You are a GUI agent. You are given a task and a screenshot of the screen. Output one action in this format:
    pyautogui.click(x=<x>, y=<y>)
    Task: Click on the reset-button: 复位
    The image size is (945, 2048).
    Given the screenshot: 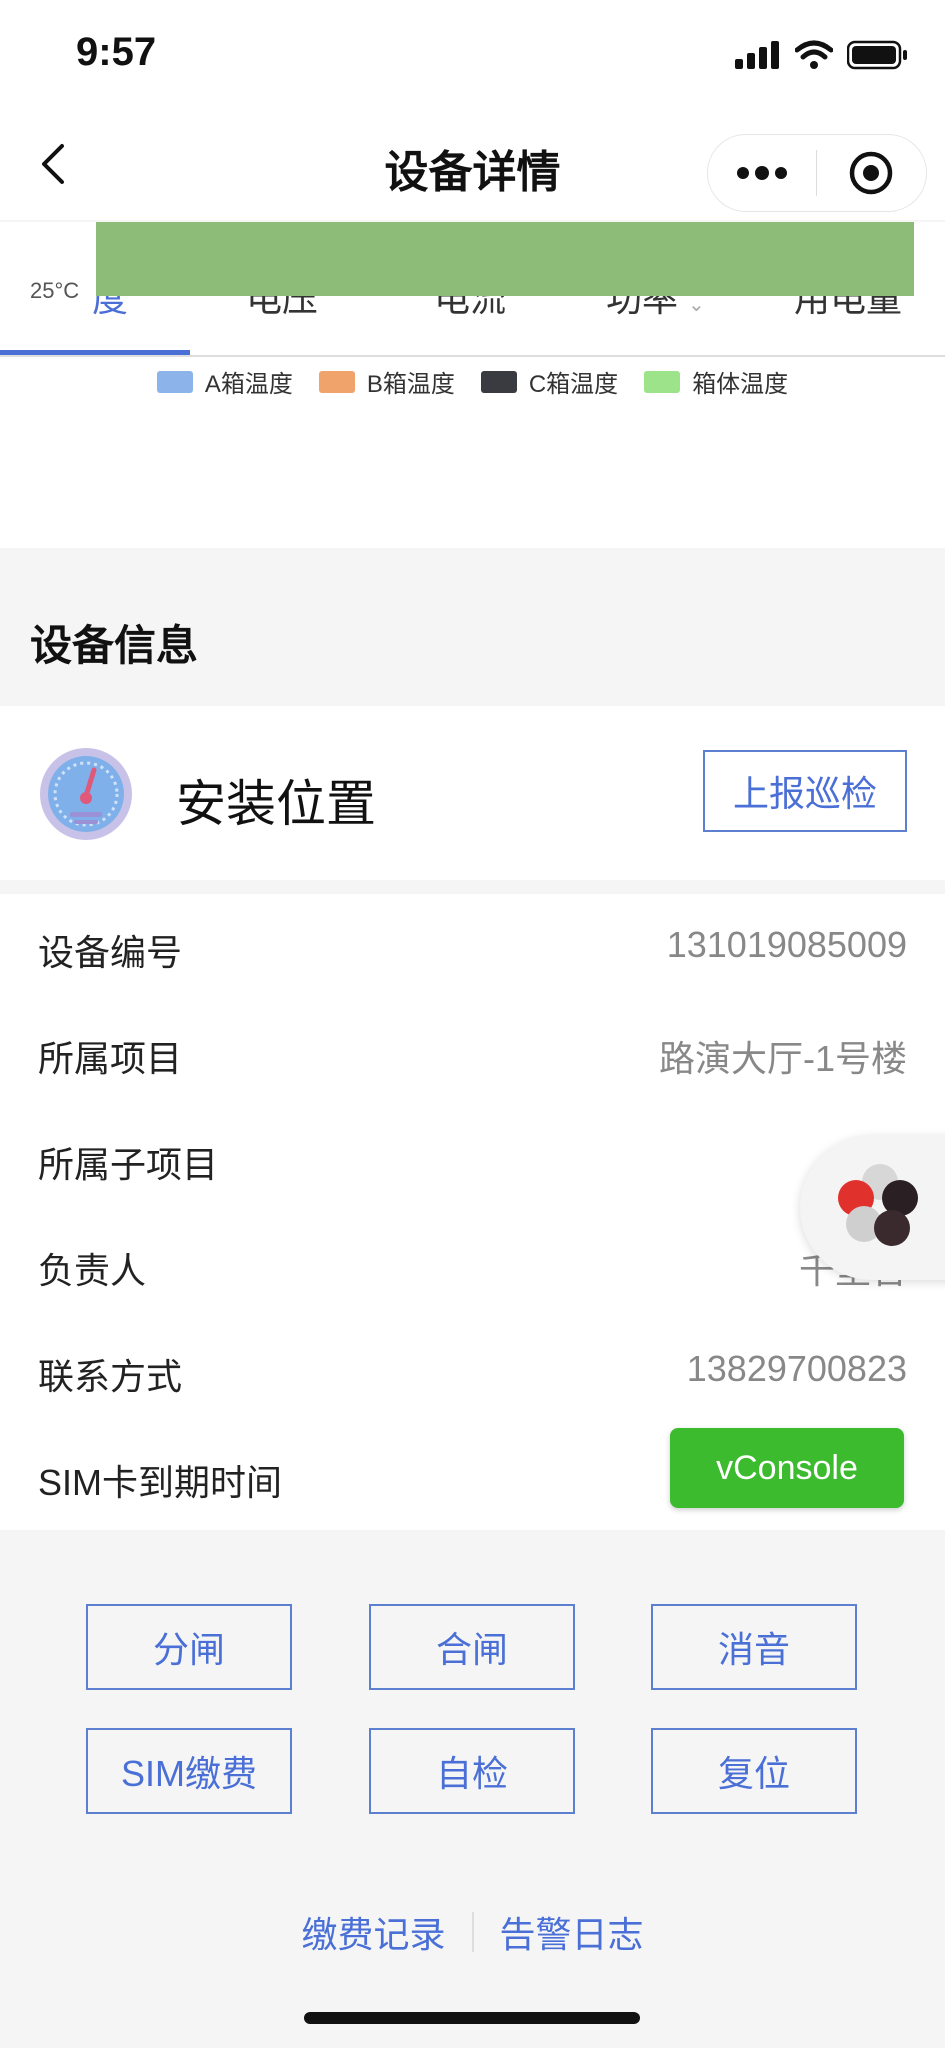 What is the action you would take?
    pyautogui.click(x=754, y=1771)
    